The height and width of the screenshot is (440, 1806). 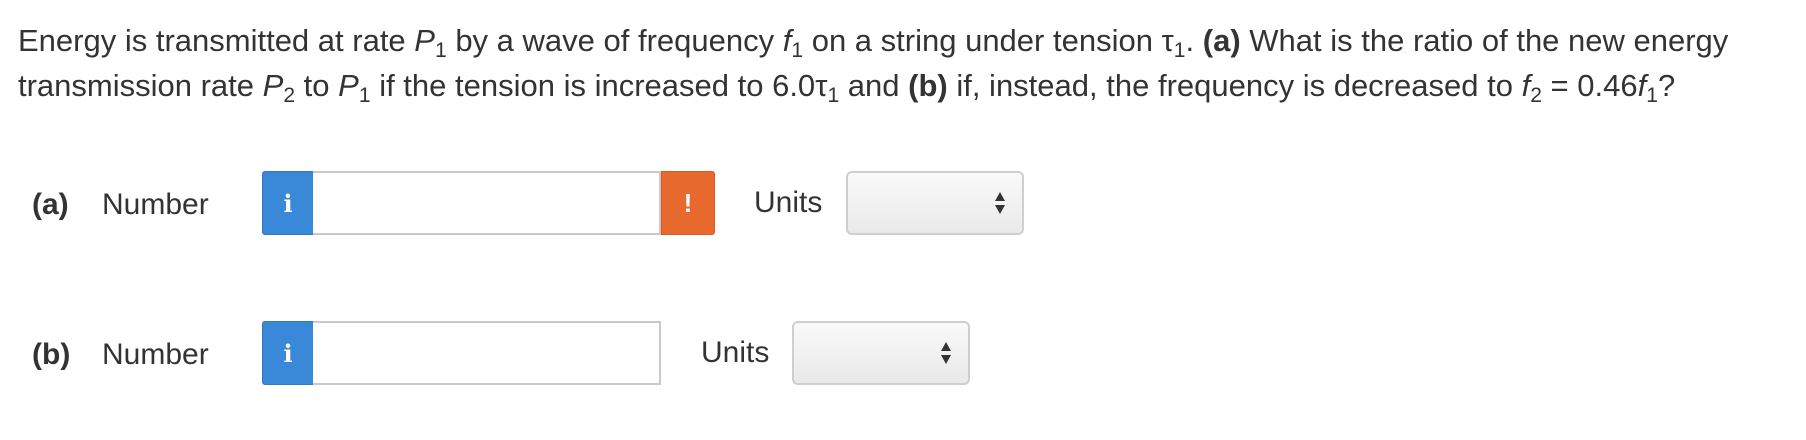 I want to click on units-select-a, so click(x=935, y=203).